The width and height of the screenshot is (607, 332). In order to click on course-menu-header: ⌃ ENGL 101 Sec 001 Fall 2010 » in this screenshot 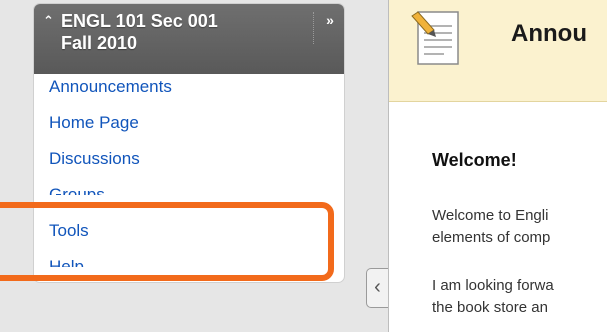, I will do `click(189, 39)`.